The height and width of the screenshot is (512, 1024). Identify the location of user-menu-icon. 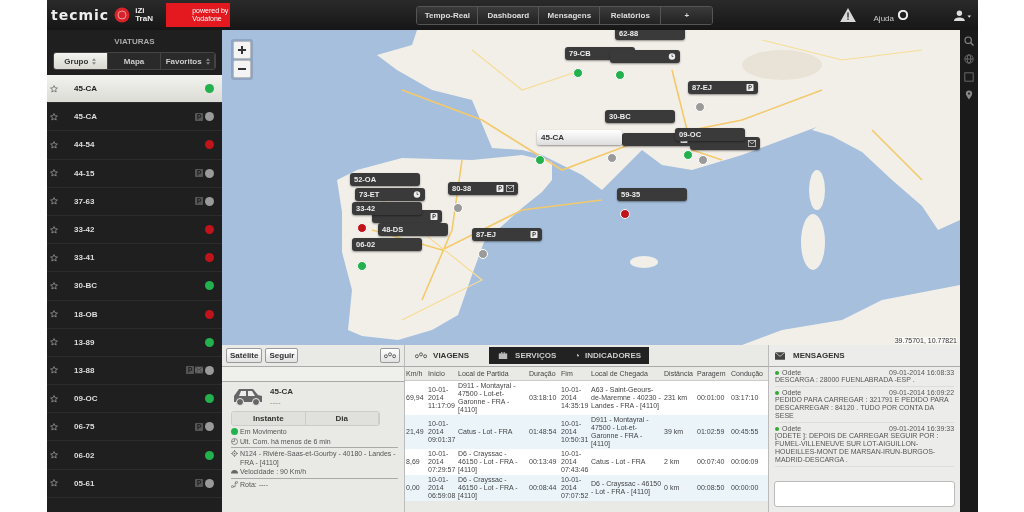
(963, 15).